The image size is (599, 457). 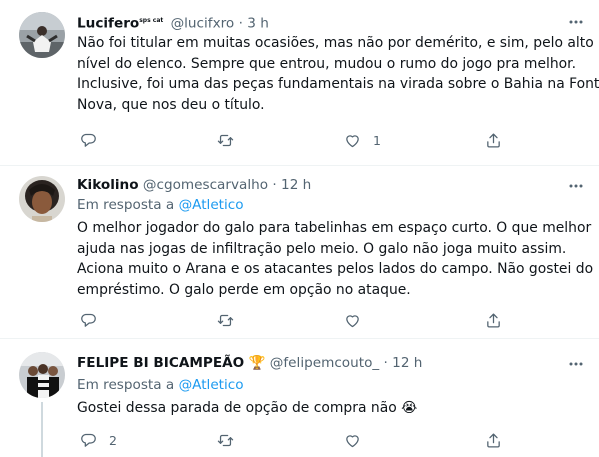 I want to click on thread-line, so click(x=42, y=429).